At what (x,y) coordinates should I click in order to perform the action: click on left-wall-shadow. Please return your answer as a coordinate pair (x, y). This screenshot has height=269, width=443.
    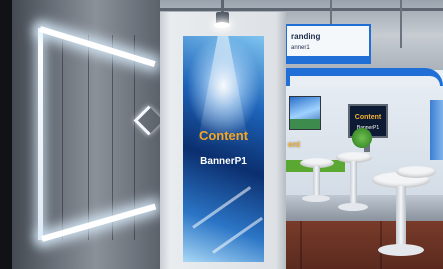
    Looking at the image, I should click on (6, 134).